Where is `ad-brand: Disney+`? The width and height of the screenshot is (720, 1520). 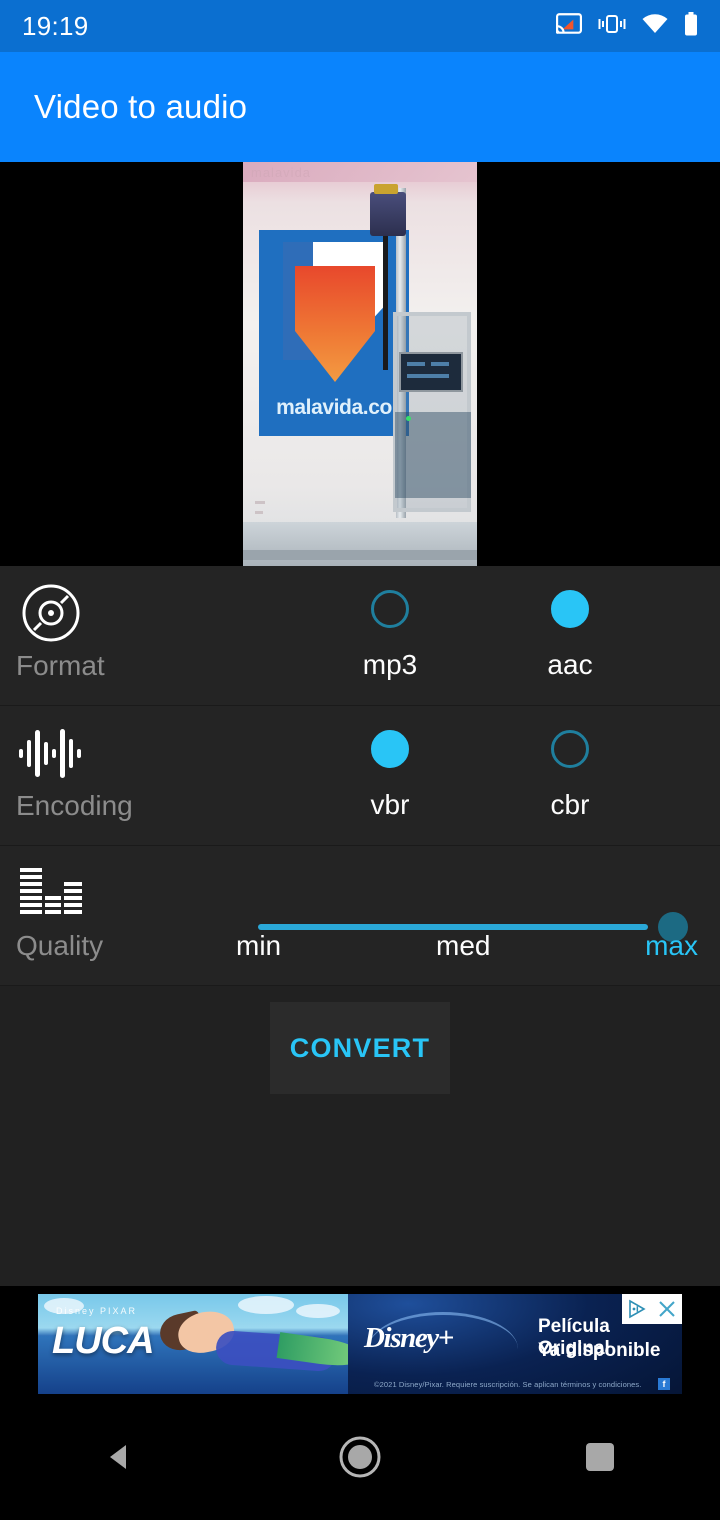 ad-brand: Disney+ is located at coordinates (409, 1338).